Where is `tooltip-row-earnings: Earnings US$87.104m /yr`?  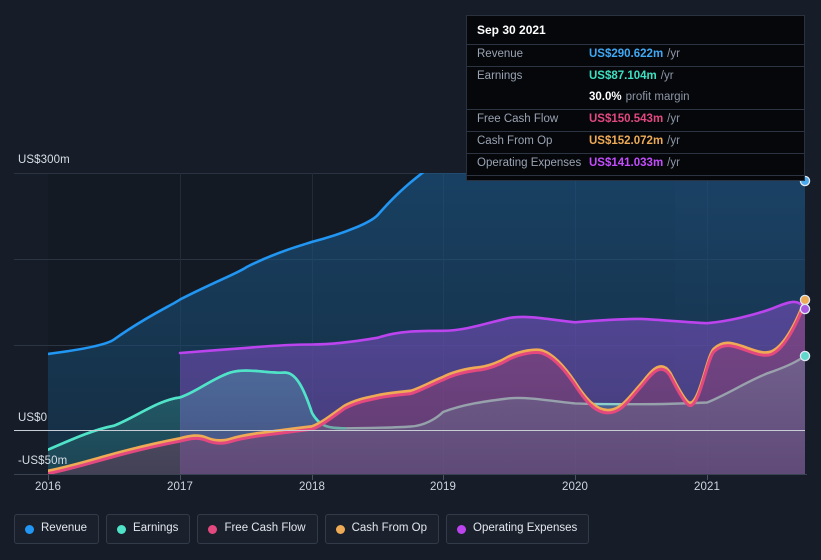 tooltip-row-earnings: Earnings US$87.104m /yr is located at coordinates (635, 77).